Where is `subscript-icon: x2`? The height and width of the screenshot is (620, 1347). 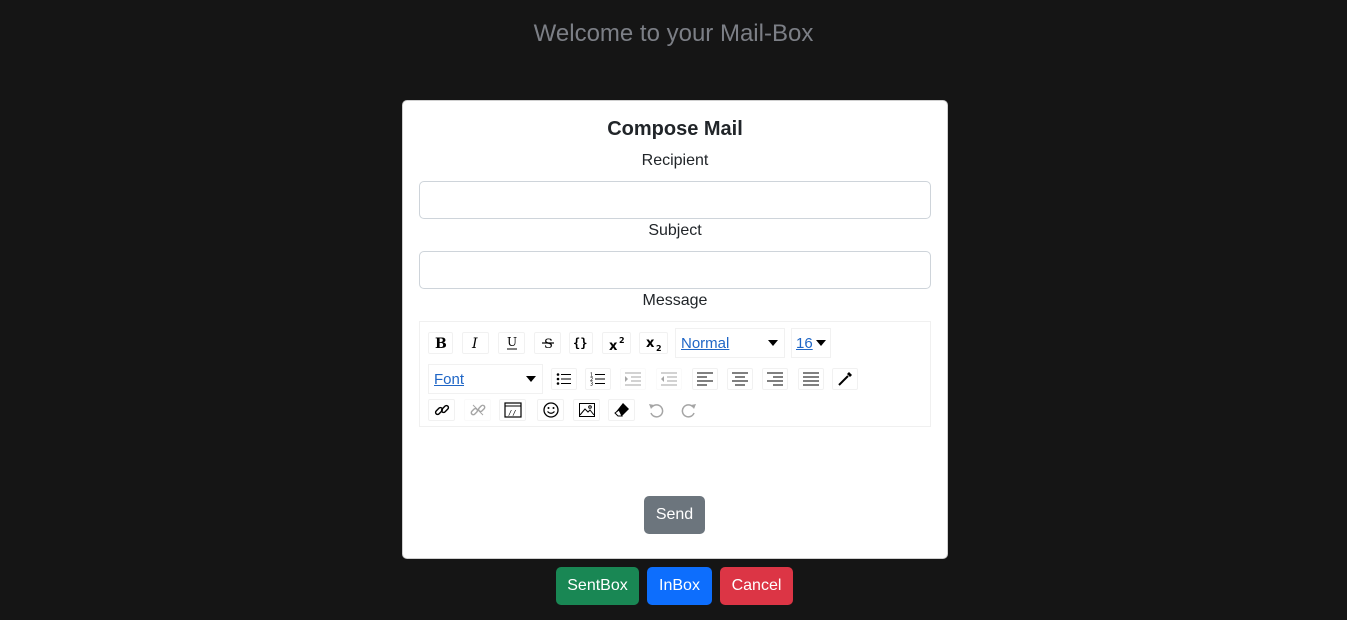 subscript-icon: x2 is located at coordinates (654, 343).